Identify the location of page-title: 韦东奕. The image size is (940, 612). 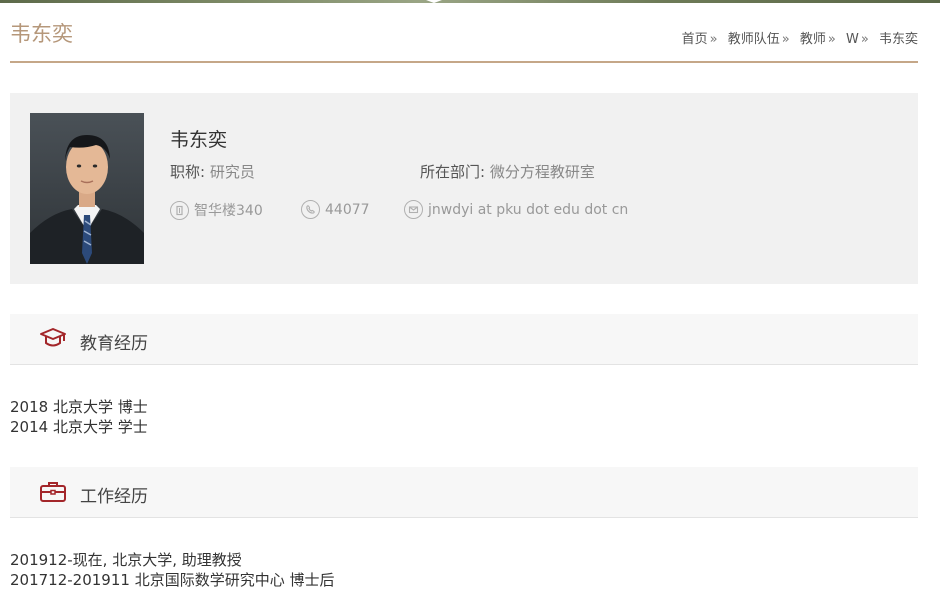
(41, 34).